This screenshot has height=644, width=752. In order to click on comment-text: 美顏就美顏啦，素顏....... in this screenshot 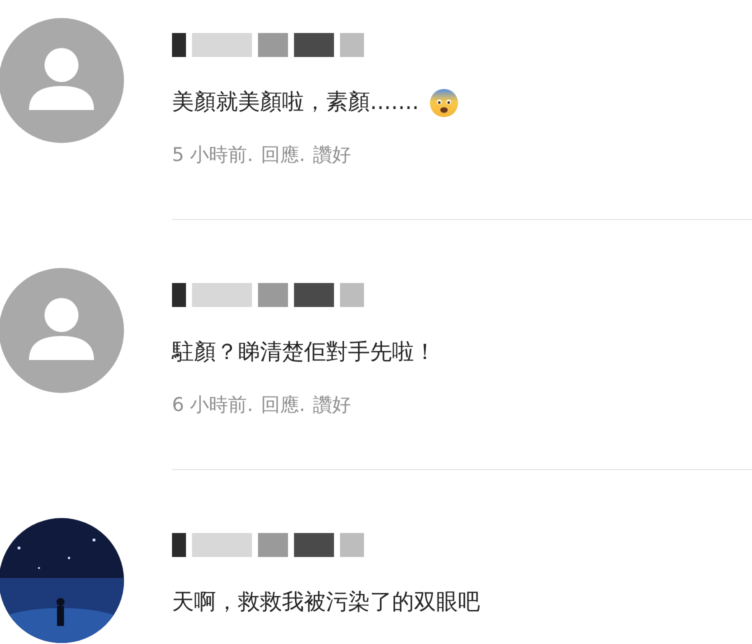, I will do `click(295, 103)`.